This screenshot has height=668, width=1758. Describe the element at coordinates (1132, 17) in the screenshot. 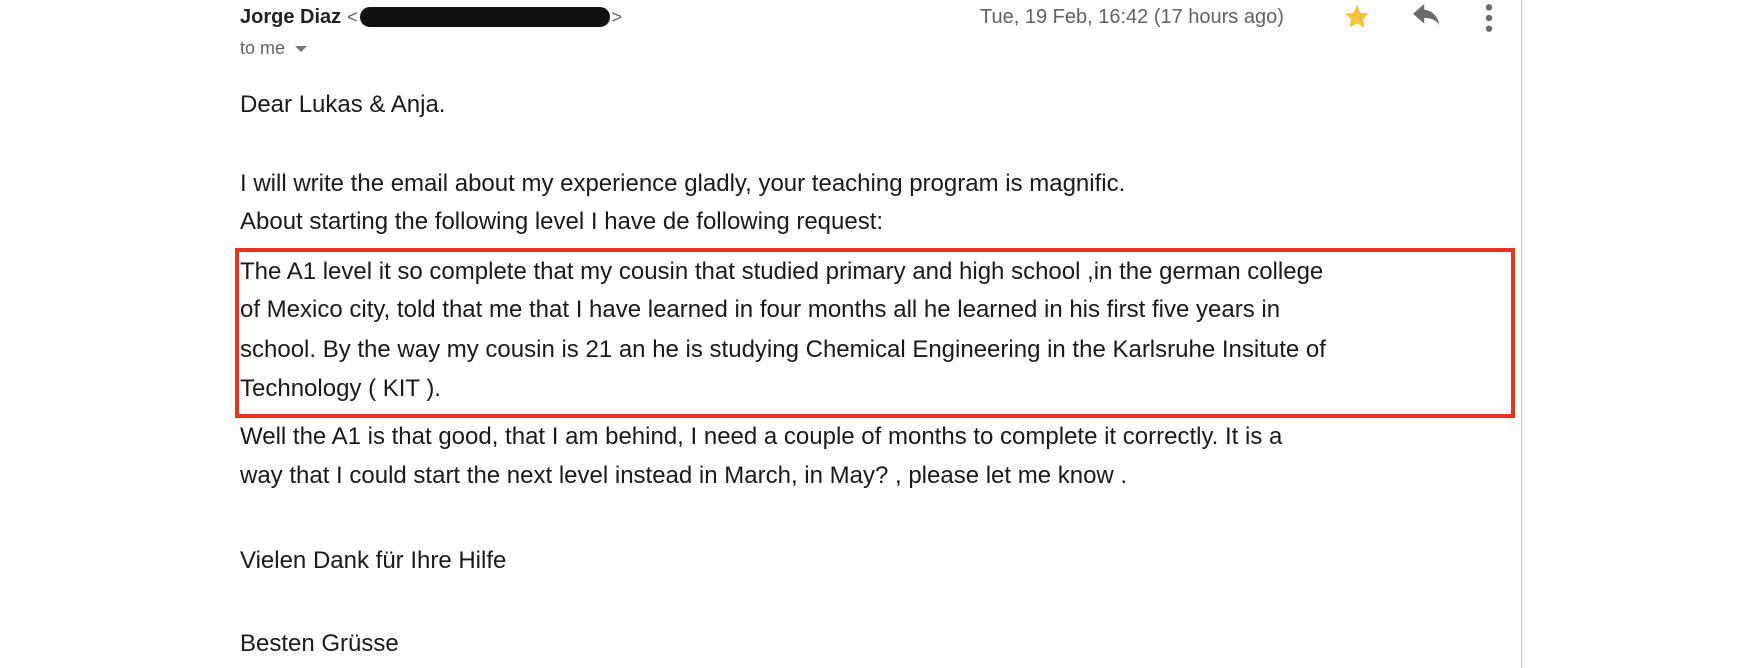

I see `message-timestamp: Tue, 19 Feb, 16:42 (17 hours ago)` at that location.